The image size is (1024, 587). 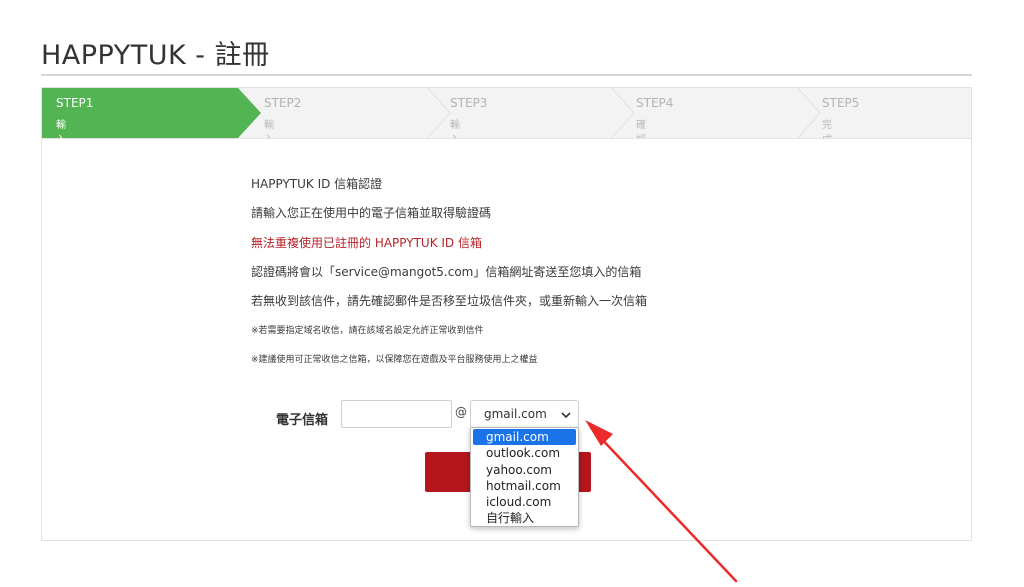 I want to click on title-divider, so click(x=506, y=75).